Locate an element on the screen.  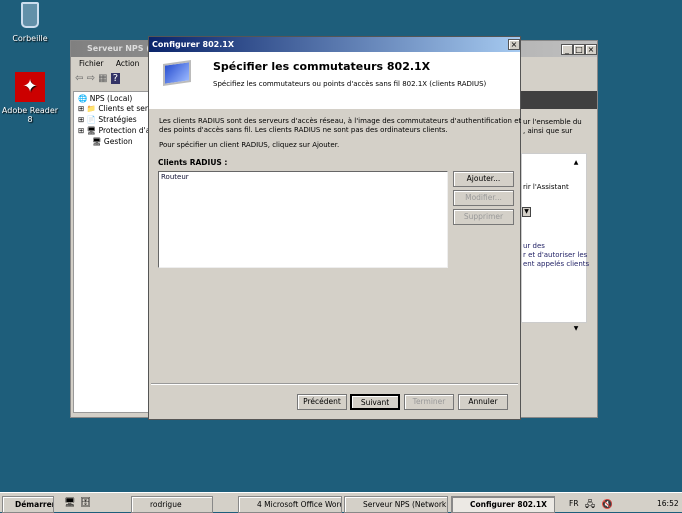
back-icon: ⇦ is located at coordinates (79, 78).